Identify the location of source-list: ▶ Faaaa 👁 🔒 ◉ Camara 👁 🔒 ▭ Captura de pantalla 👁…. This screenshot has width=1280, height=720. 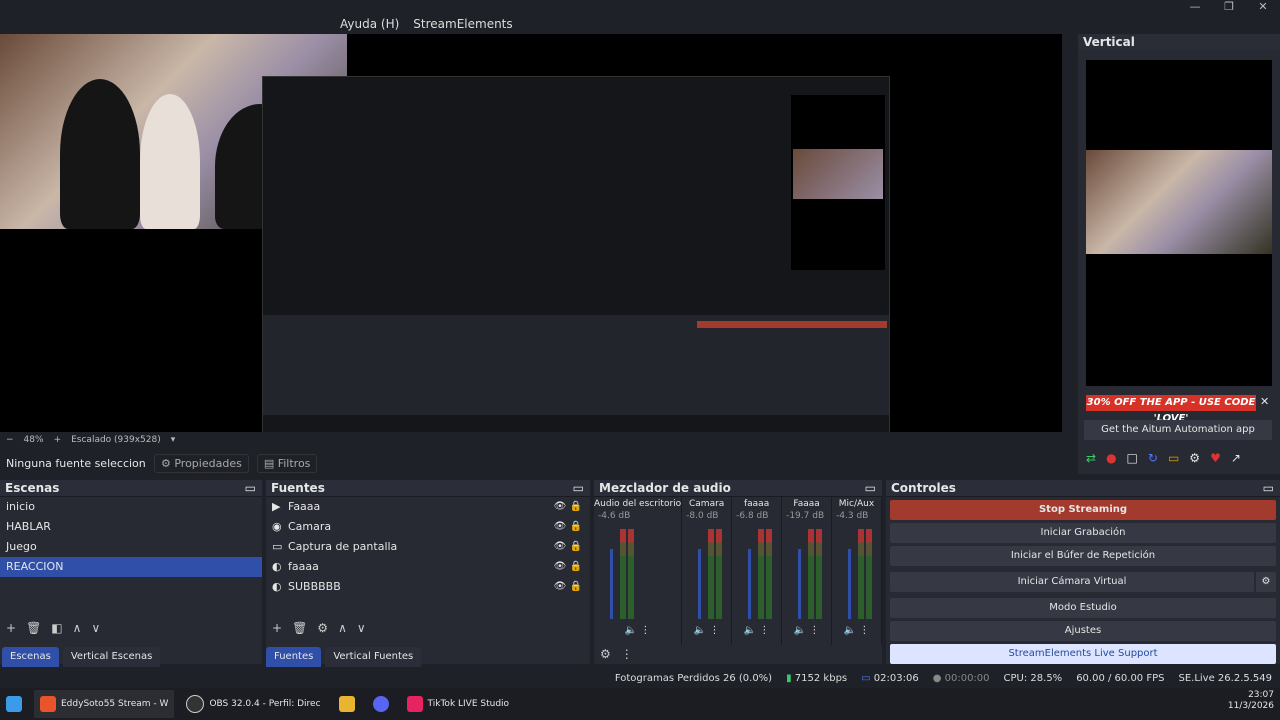
(428, 558).